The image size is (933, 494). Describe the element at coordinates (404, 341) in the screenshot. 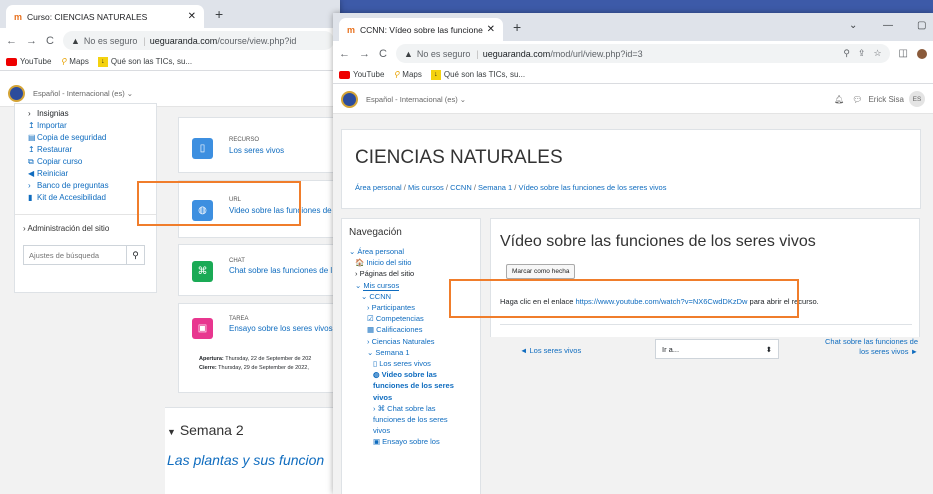

I see `nav-item: › Ciencias Naturales` at that location.